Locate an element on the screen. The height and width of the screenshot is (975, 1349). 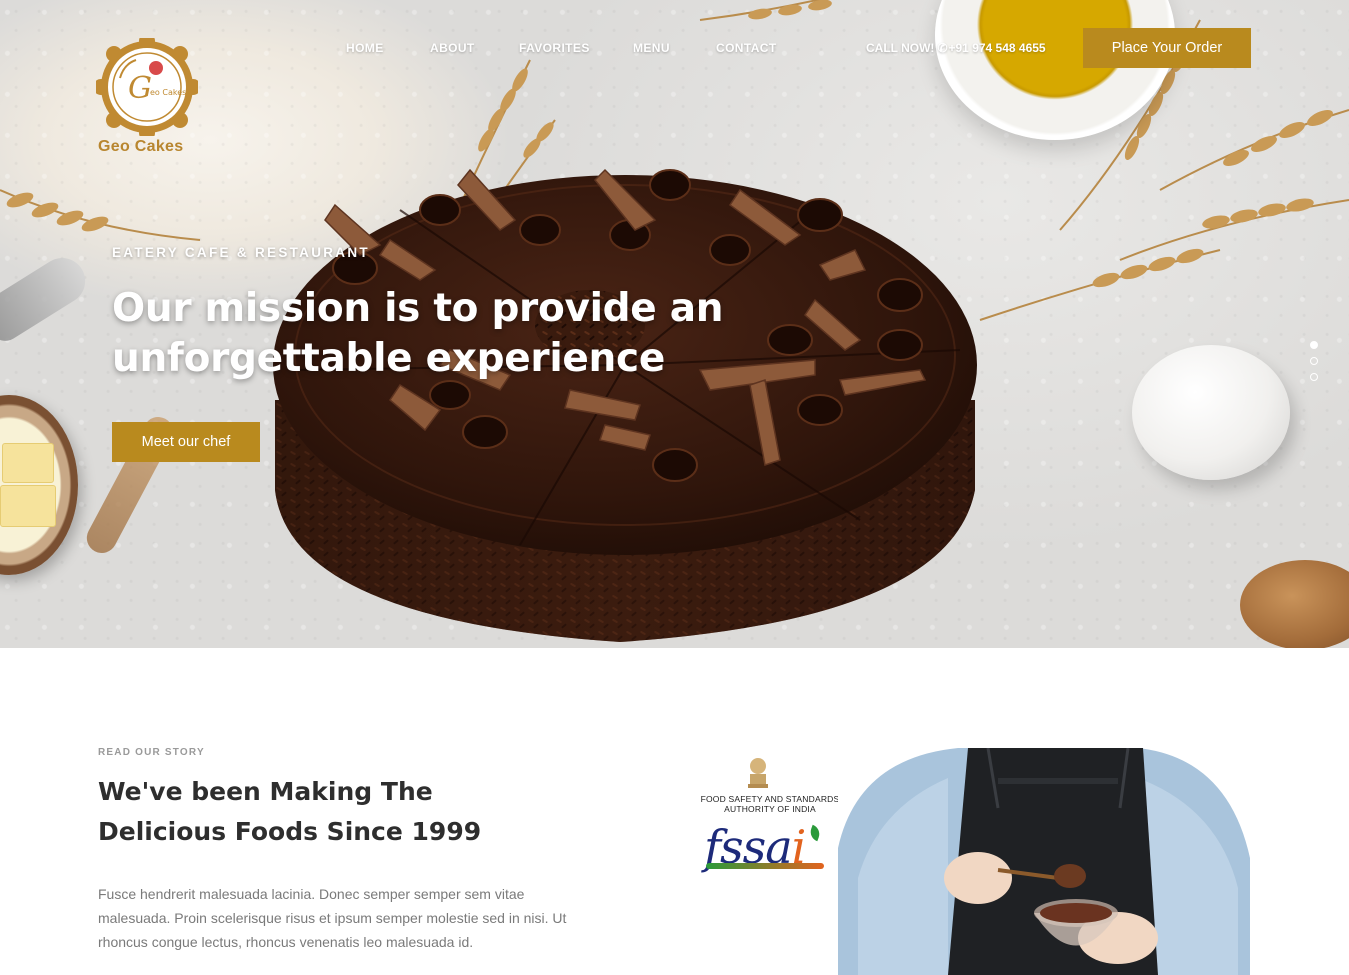
call-now: CALL NOW! ✆+91 974 548 4655 is located at coordinates (956, 48).